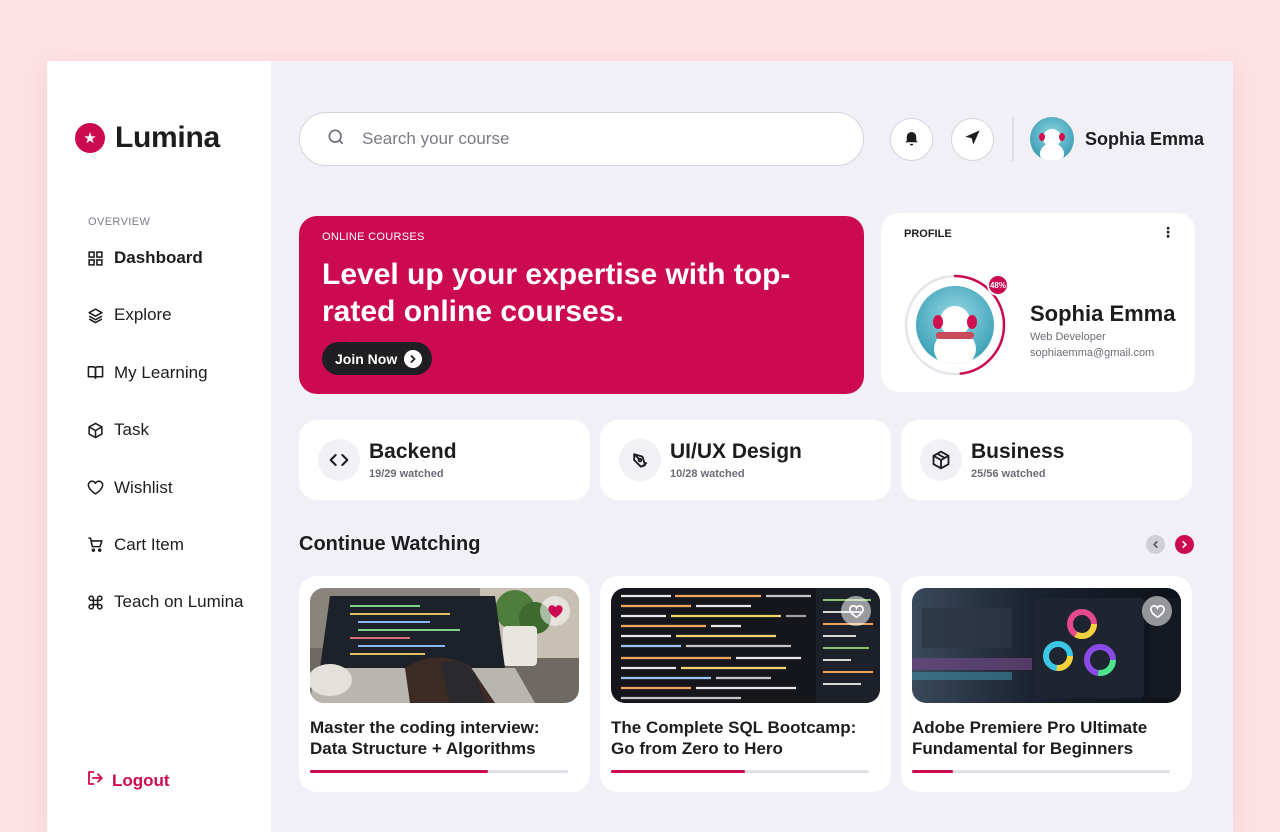 This screenshot has width=1280, height=832. I want to click on sidebar-item-label: Wishlist, so click(143, 487).